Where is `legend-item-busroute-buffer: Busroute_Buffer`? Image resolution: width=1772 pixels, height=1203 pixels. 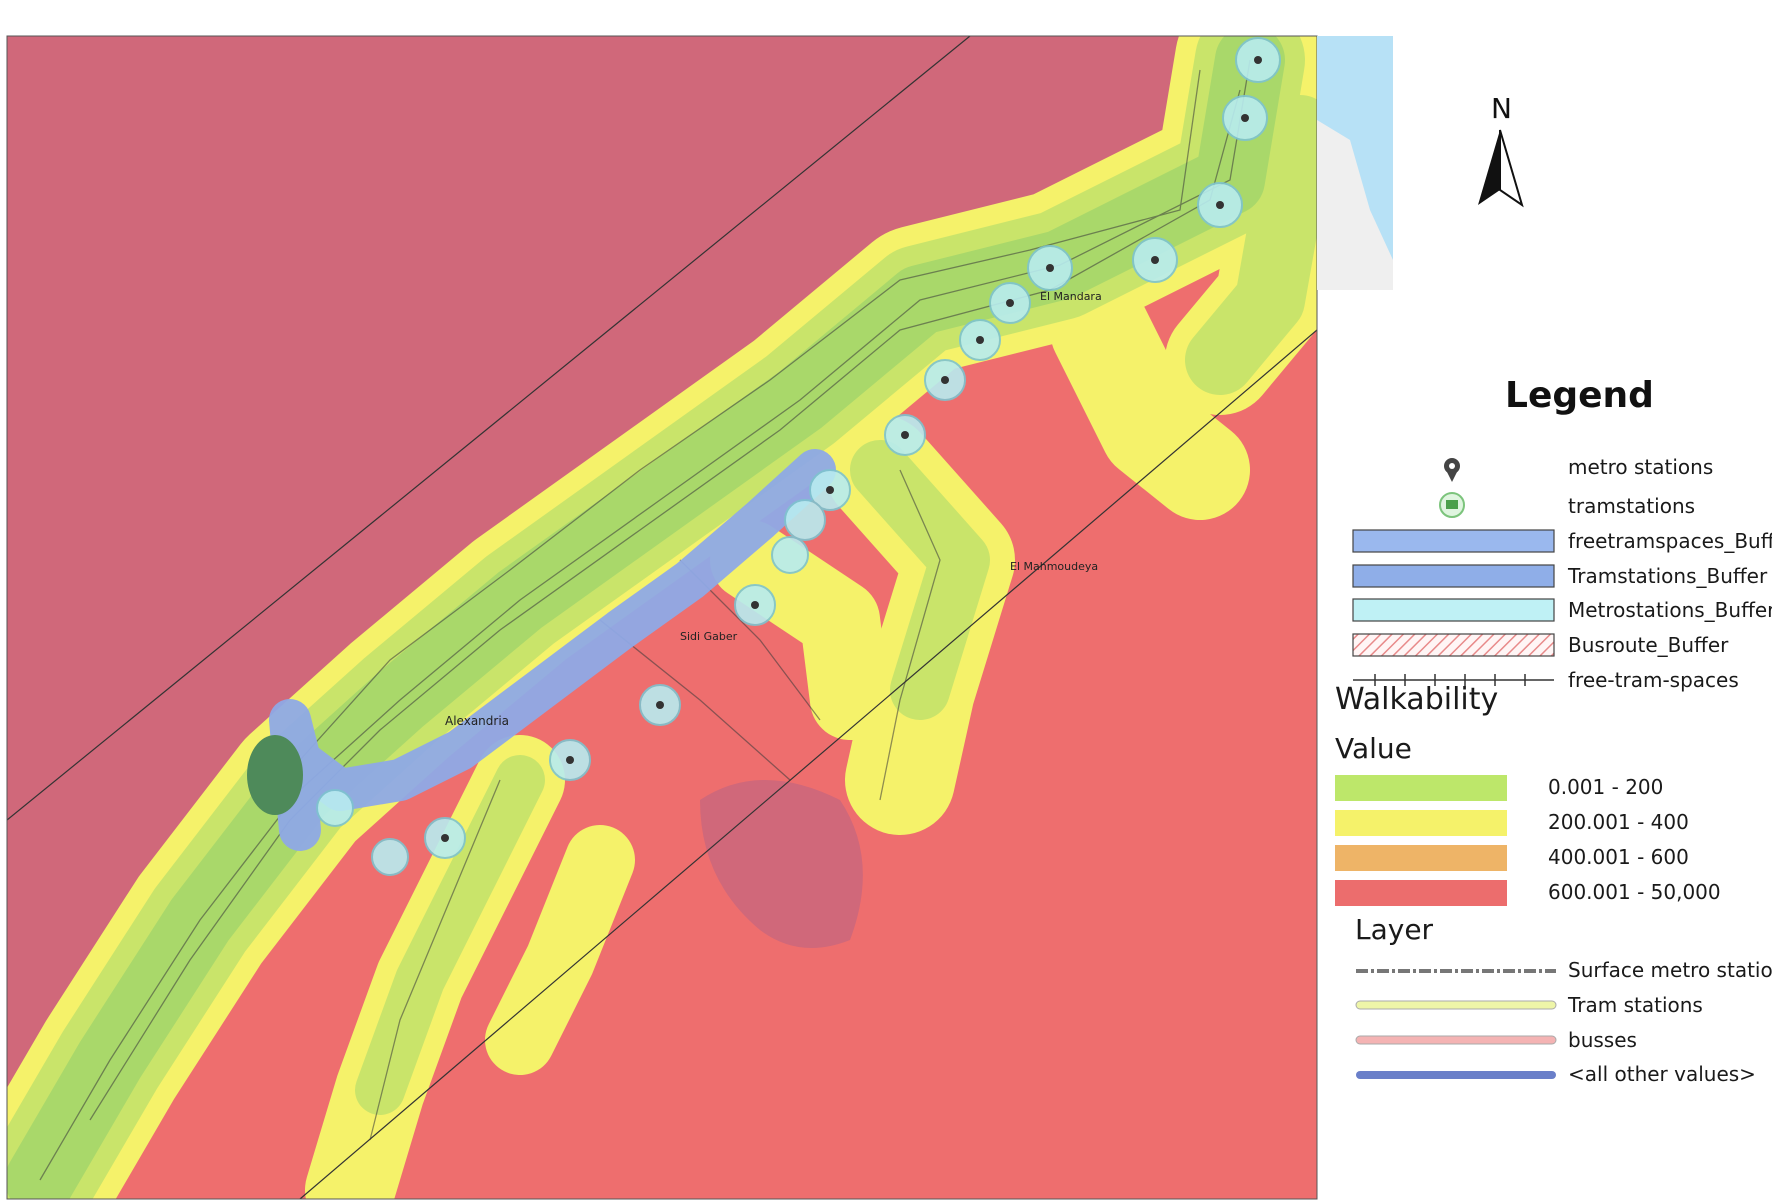 legend-item-busroute-buffer: Busroute_Buffer is located at coordinates (1648, 645).